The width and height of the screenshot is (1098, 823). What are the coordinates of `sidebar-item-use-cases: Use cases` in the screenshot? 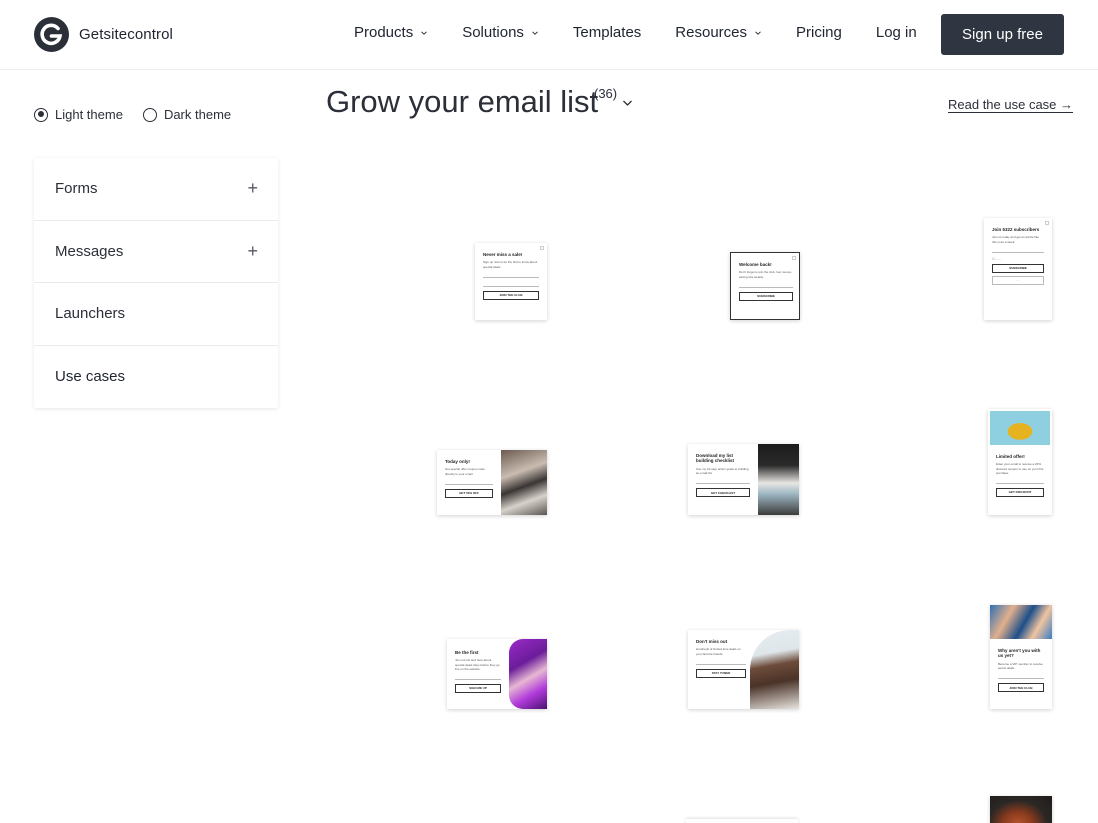 It's located at (156, 377).